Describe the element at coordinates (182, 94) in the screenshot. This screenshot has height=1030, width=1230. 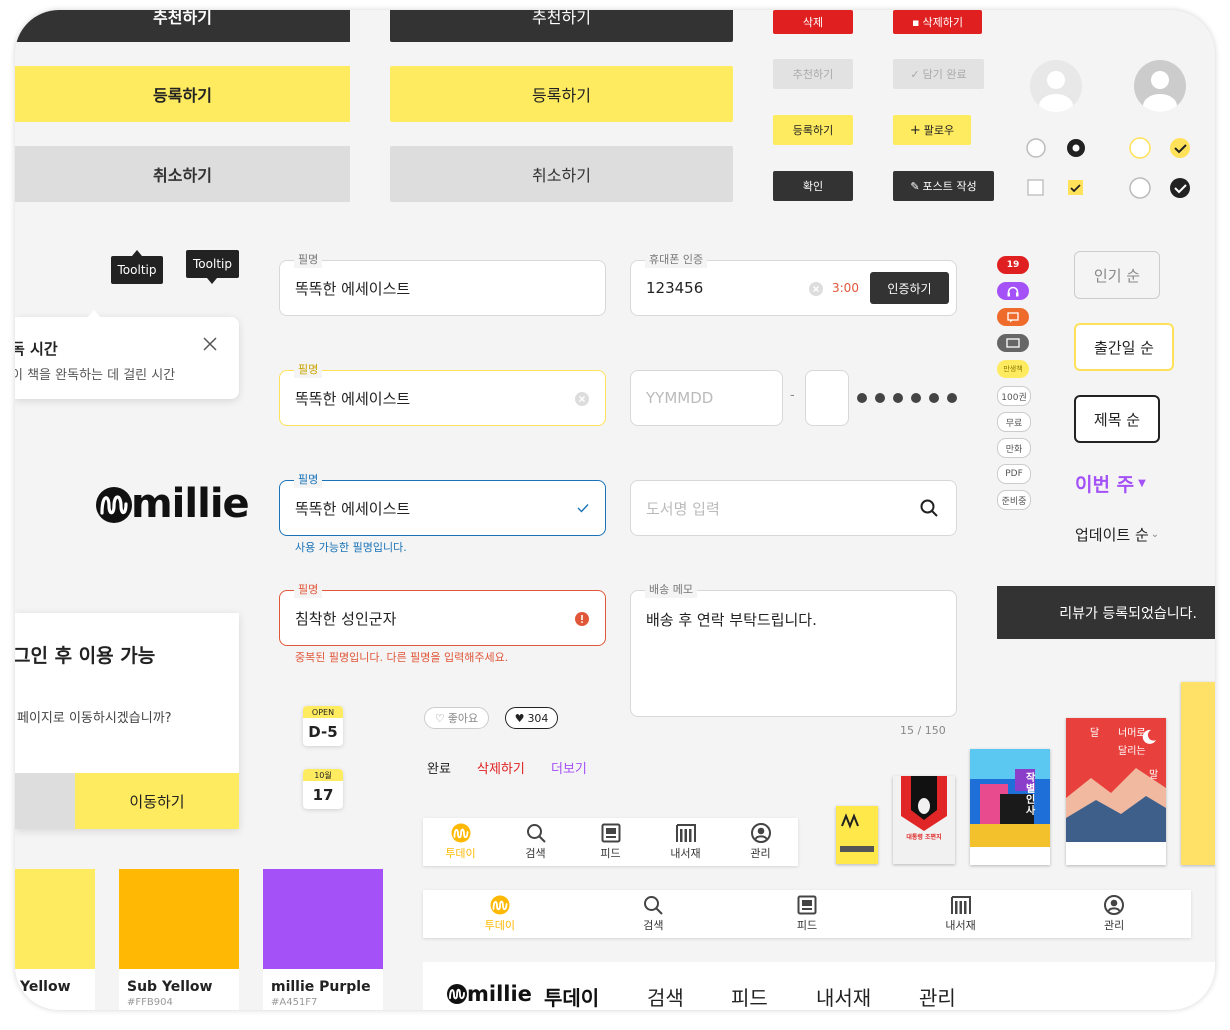
I see `register-button-yellow-bold: 등록하기` at that location.